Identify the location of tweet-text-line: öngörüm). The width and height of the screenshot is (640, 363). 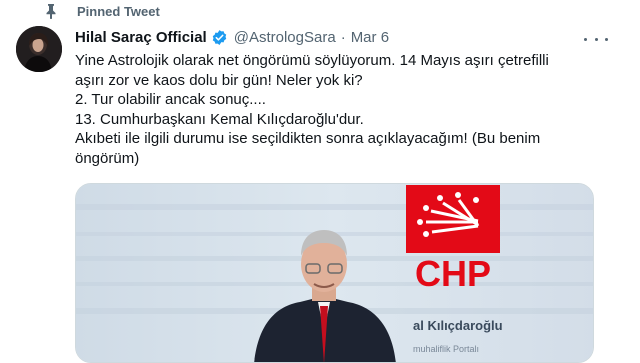
(107, 158).